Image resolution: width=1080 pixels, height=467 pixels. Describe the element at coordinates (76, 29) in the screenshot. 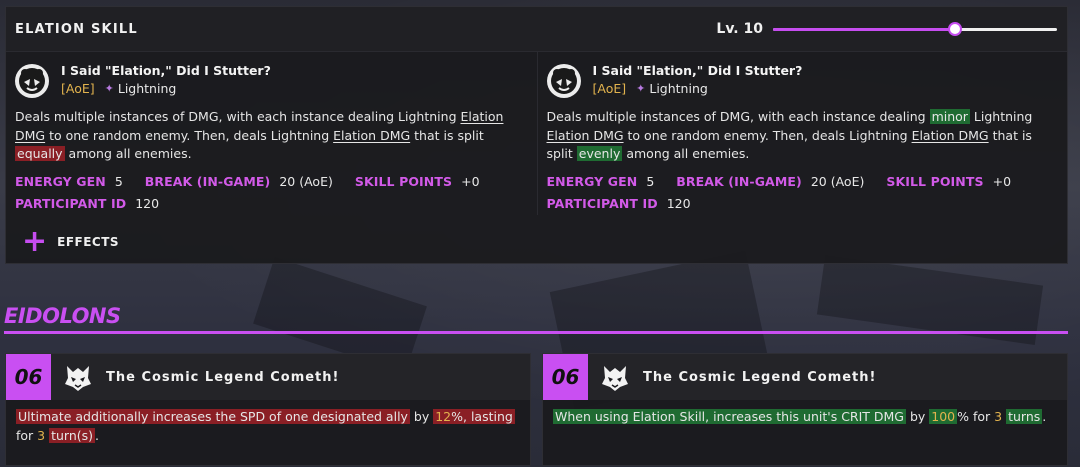

I see `skill-section-title: ELATION SKILL` at that location.